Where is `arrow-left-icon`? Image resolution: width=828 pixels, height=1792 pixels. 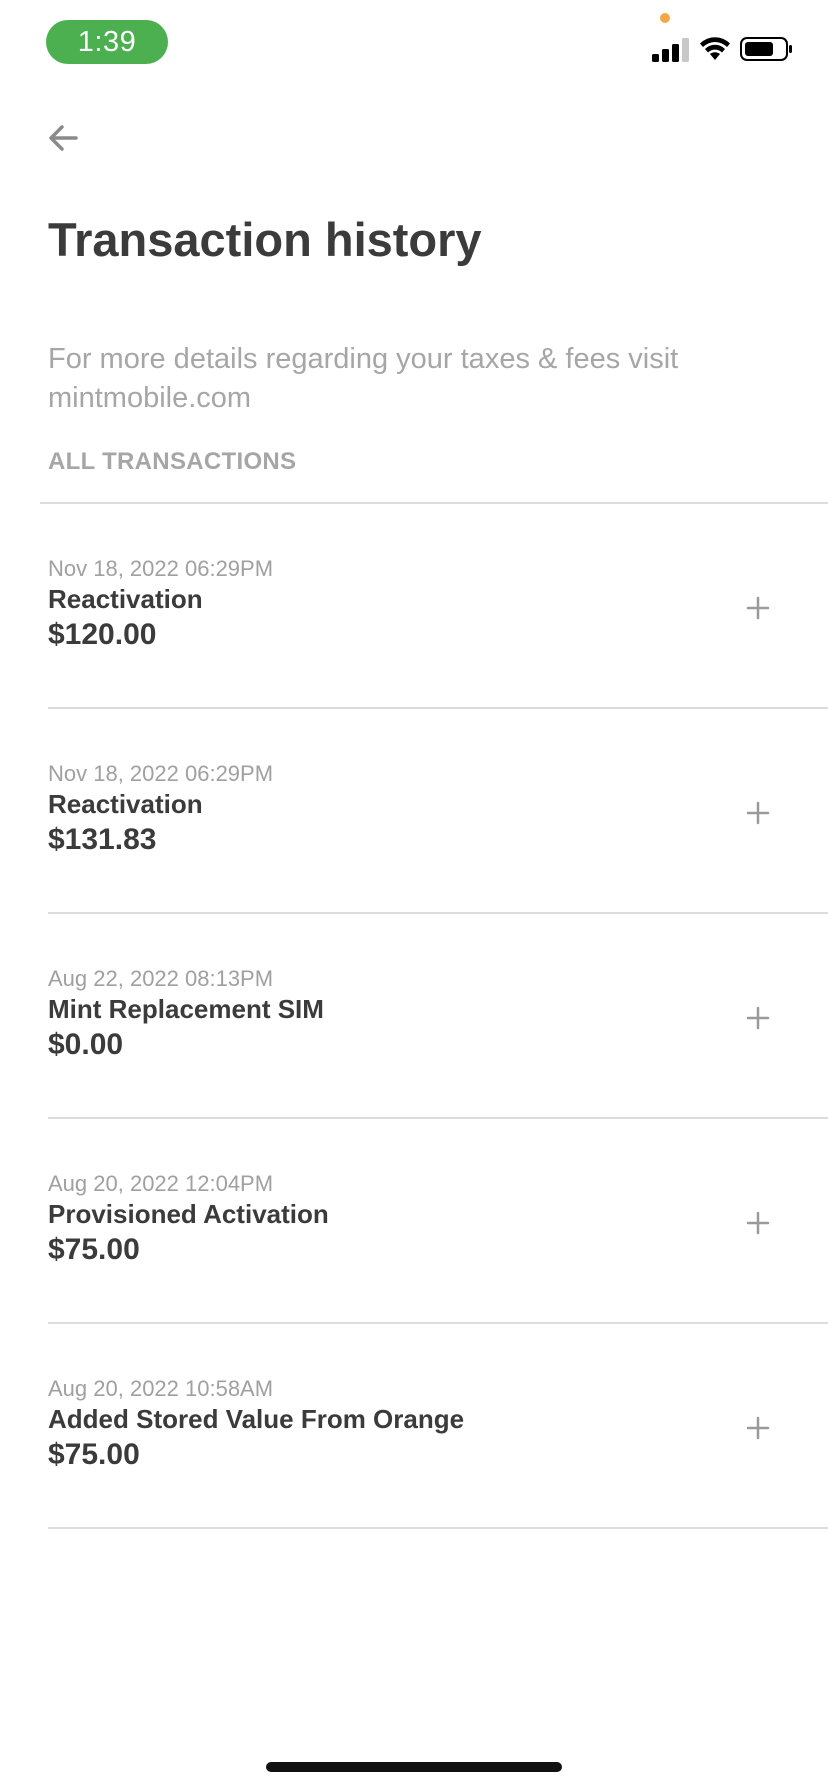 arrow-left-icon is located at coordinates (63, 138).